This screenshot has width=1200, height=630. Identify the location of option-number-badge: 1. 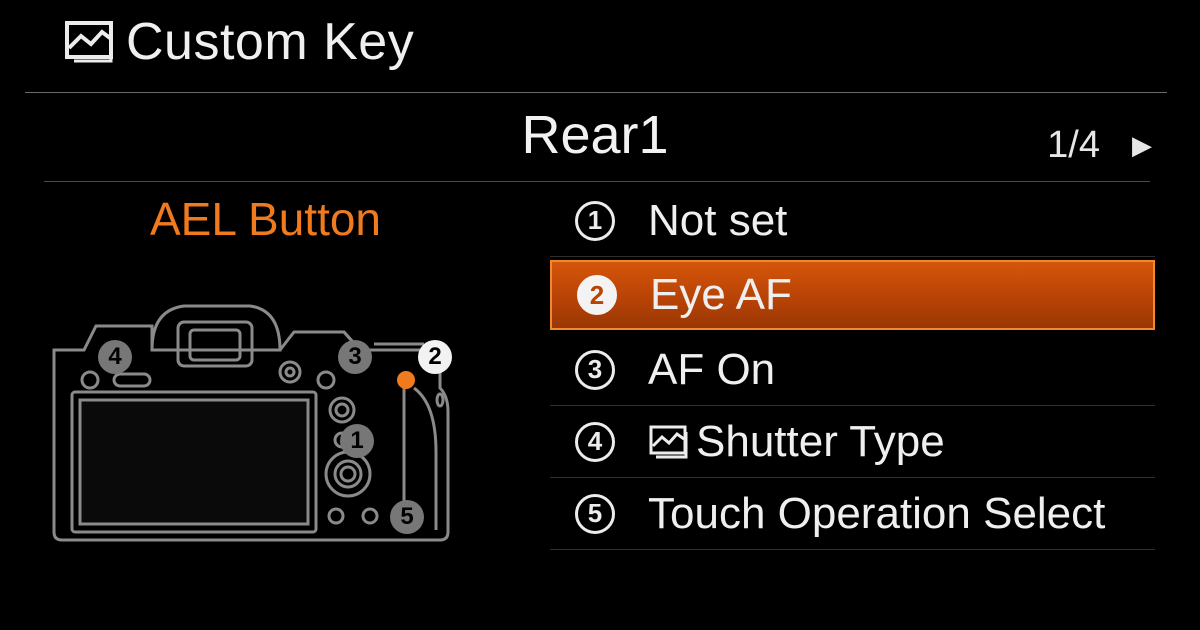
(595, 221).